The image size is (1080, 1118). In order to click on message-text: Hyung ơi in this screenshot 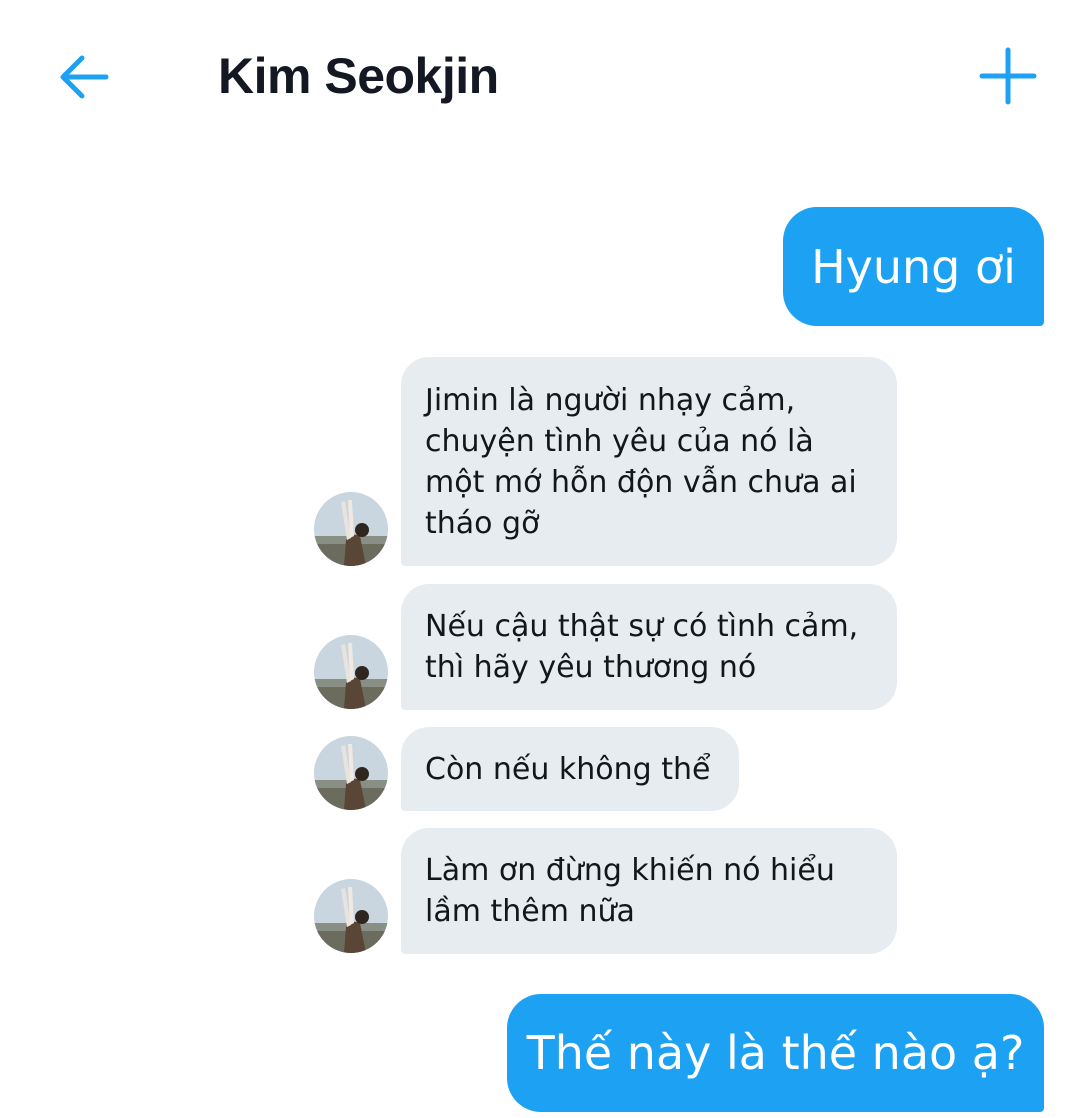, I will do `click(913, 266)`.